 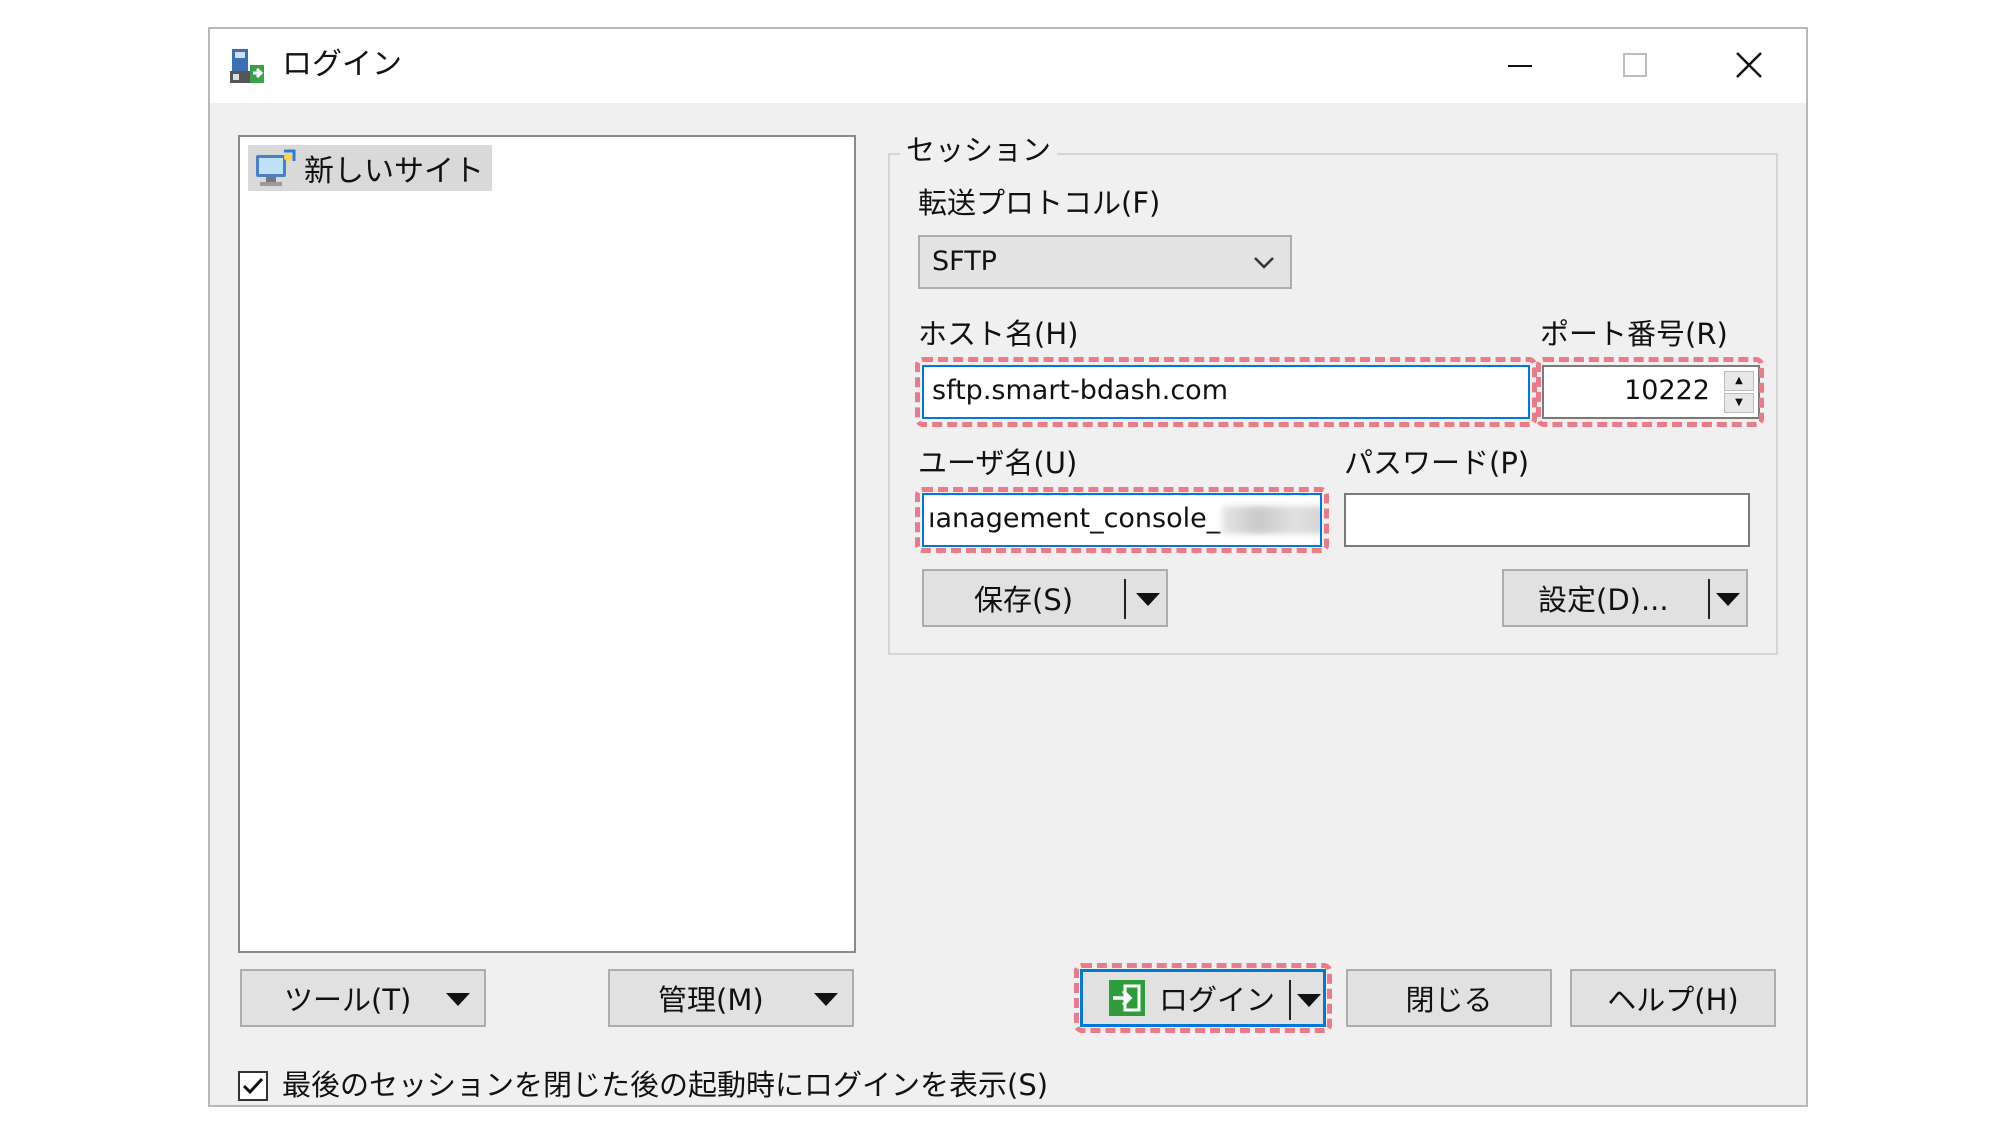 What do you see at coordinates (711, 1000) in the screenshot?
I see `manage-button-label: 管理(M)` at bounding box center [711, 1000].